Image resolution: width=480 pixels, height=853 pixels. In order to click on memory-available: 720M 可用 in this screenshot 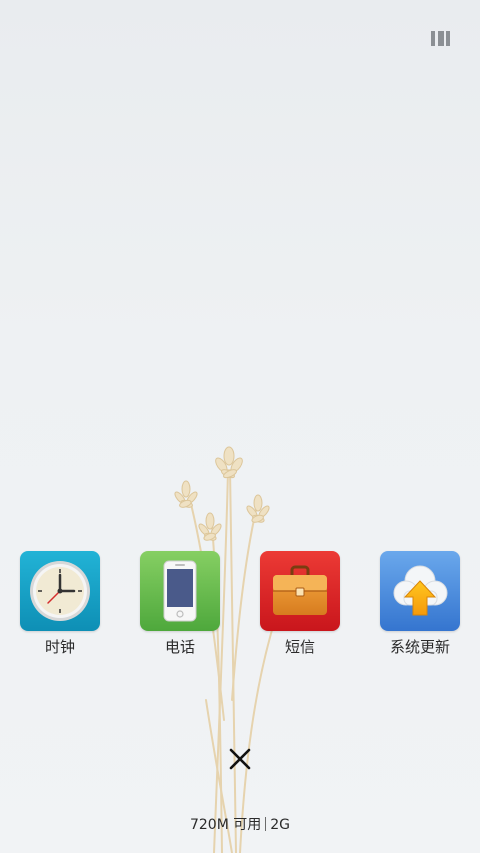, I will do `click(225, 825)`.